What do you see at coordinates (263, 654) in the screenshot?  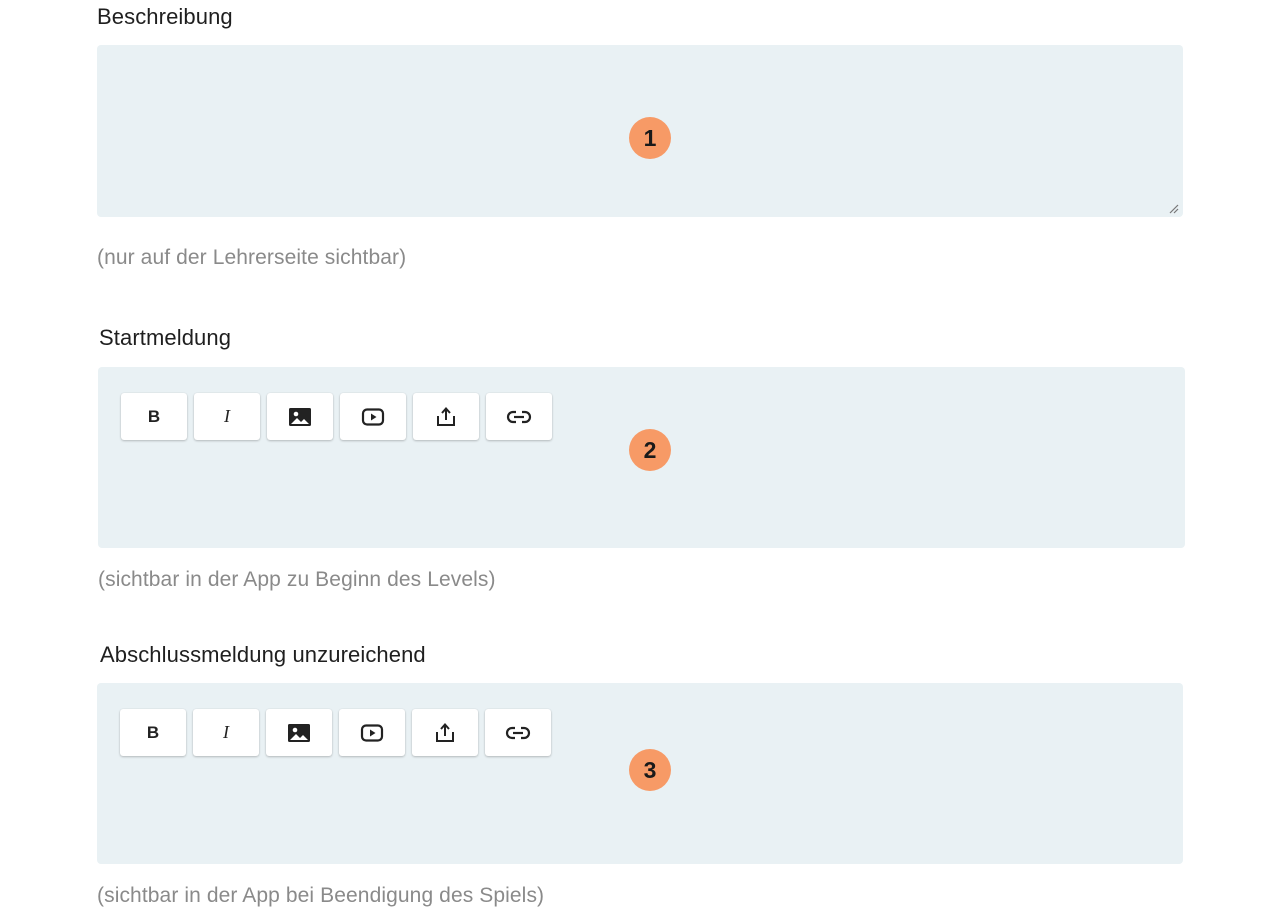 I see `abschlussmeldung-label: Abschlussmeldung unzureichend` at bounding box center [263, 654].